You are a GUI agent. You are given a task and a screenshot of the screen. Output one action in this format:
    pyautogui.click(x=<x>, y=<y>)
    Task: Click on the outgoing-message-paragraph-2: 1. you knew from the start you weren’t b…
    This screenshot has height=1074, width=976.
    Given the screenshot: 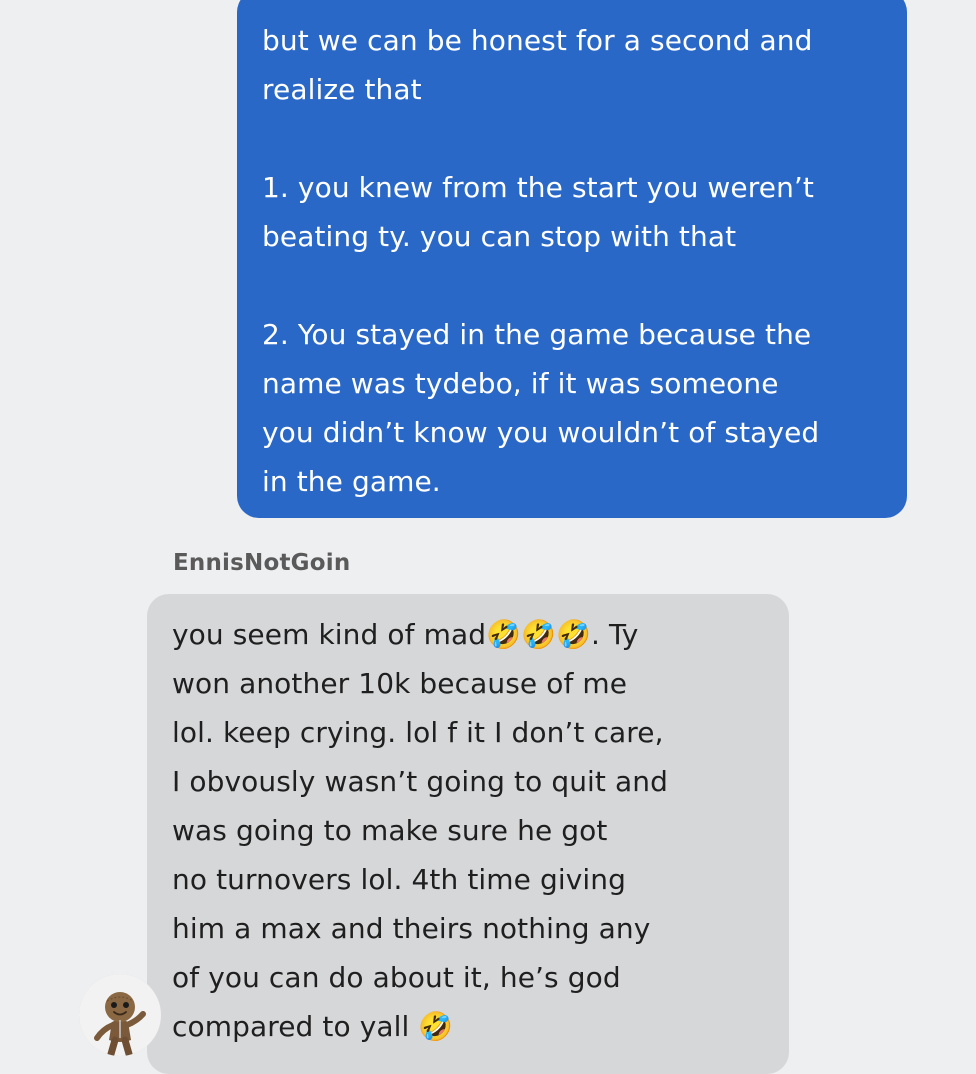 What is the action you would take?
    pyautogui.click(x=538, y=212)
    